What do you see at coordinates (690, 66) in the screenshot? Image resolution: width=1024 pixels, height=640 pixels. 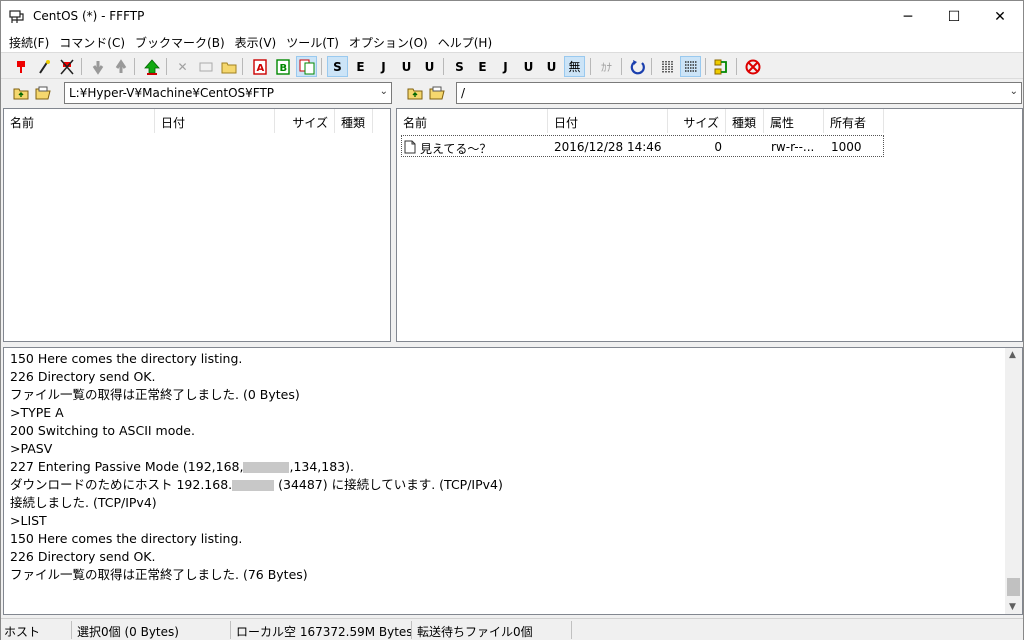 I see `detail-view-icon` at bounding box center [690, 66].